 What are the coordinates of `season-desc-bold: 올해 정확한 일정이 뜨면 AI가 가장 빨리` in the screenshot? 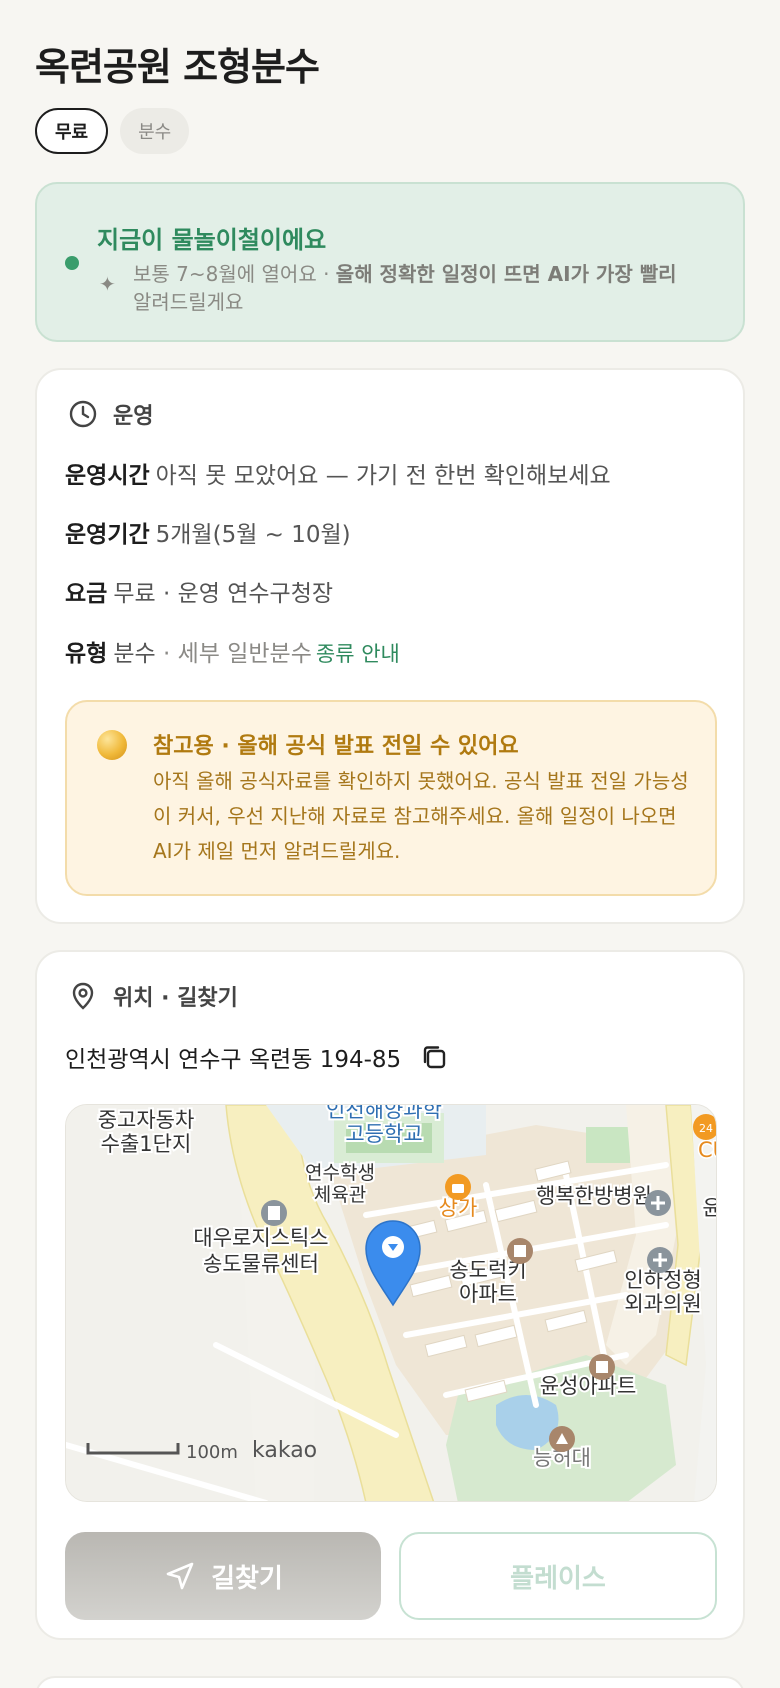 It's located at (506, 274).